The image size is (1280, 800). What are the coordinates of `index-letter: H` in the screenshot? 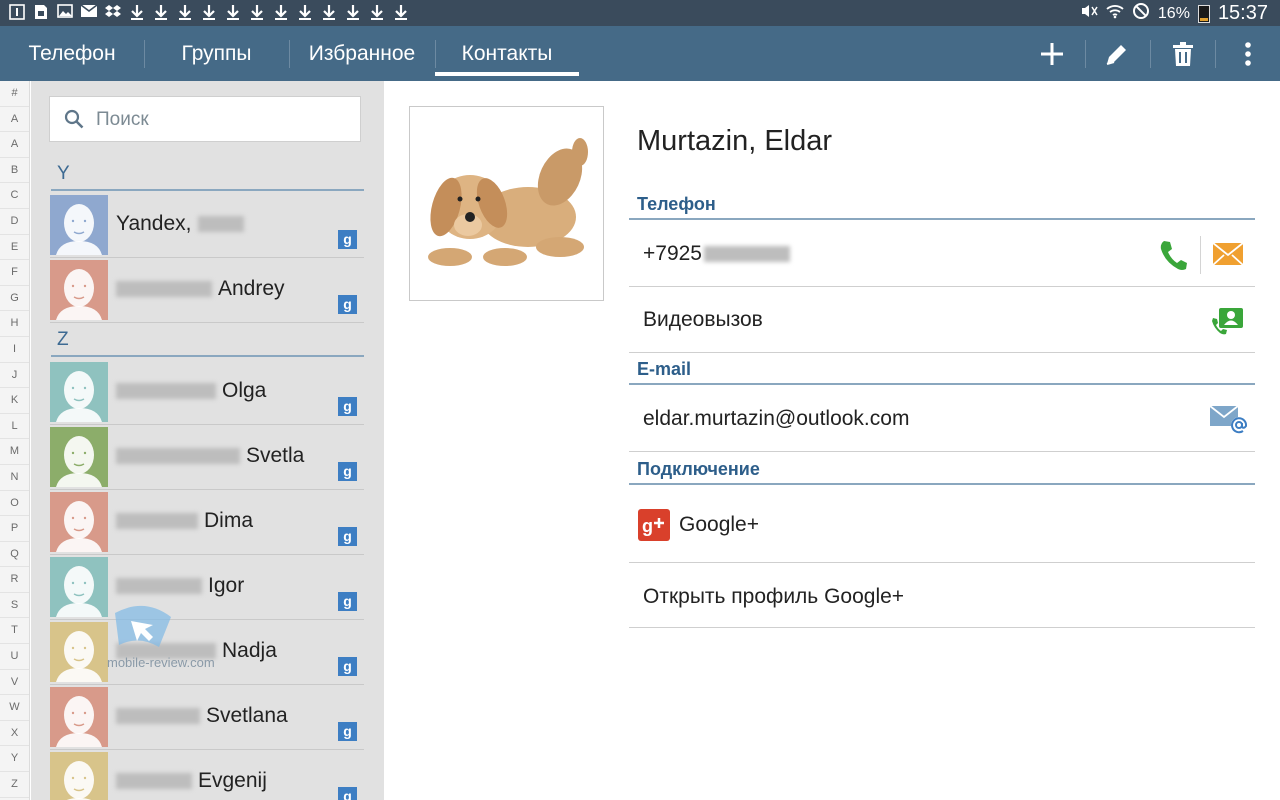 It's located at (14, 324).